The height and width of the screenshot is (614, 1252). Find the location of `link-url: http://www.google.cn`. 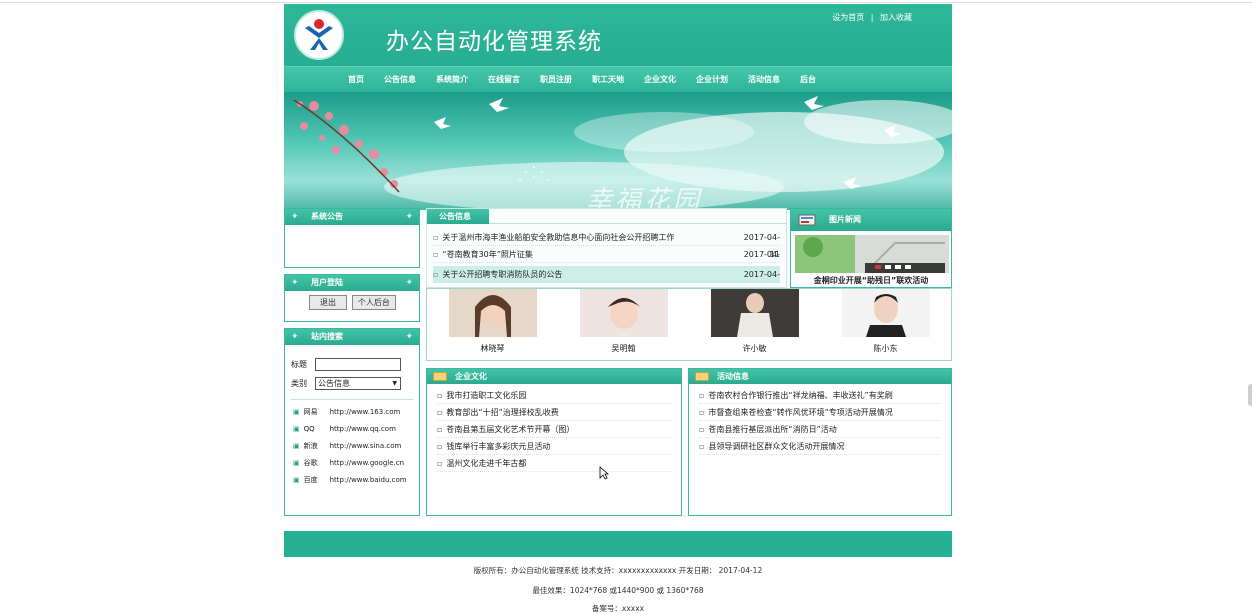

link-url: http://www.google.cn is located at coordinates (367, 463).